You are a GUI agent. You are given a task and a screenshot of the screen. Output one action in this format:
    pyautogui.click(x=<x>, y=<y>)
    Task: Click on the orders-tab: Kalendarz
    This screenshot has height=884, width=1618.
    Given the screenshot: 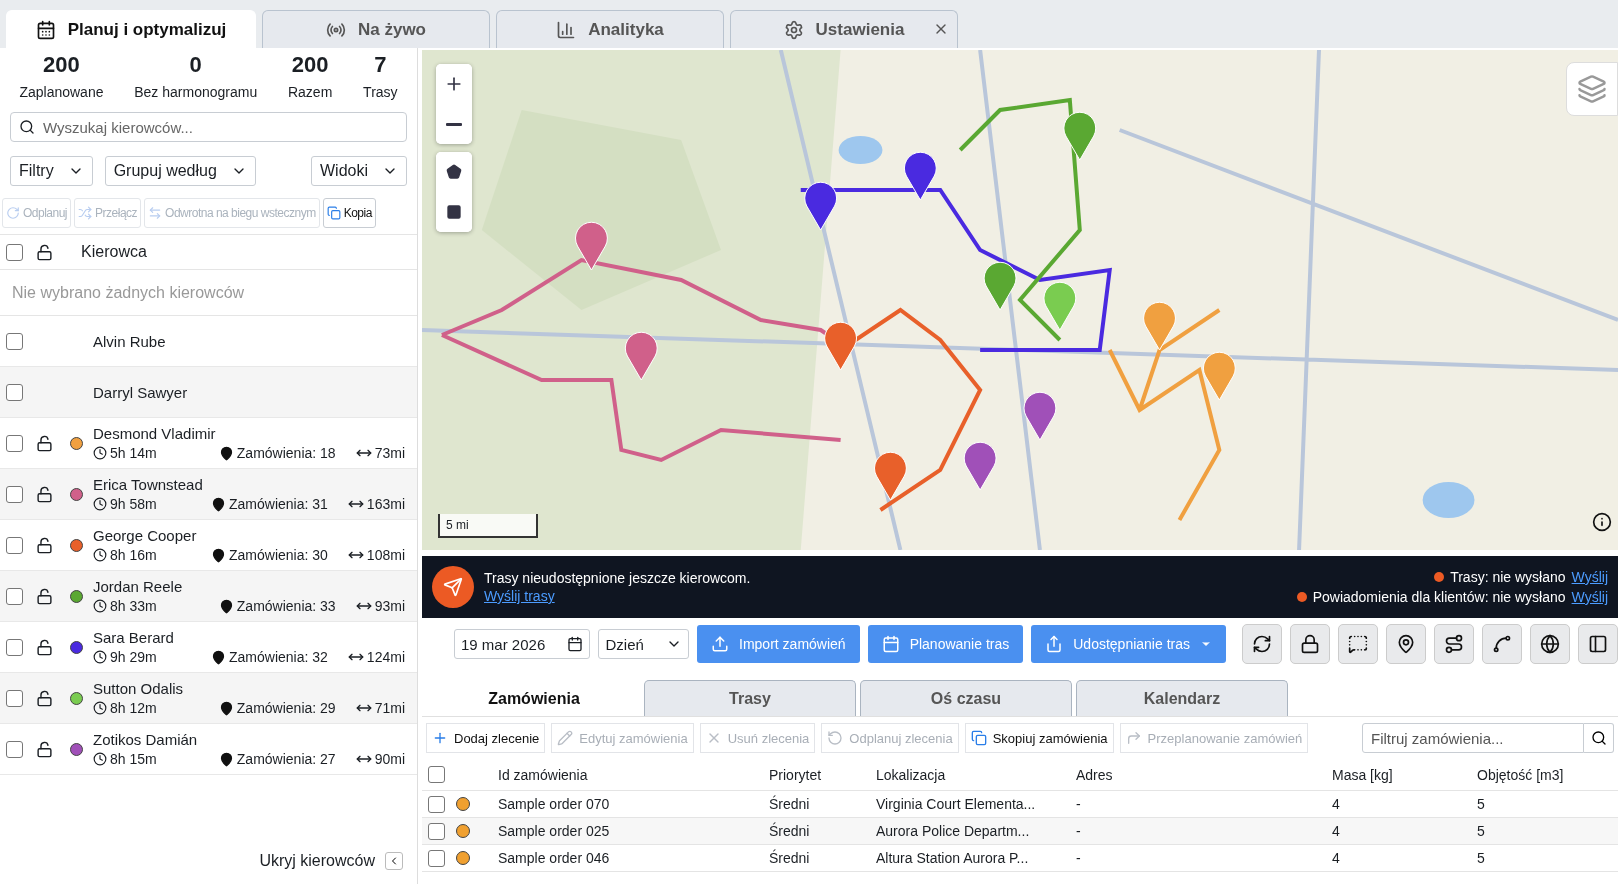 What is the action you would take?
    pyautogui.click(x=1182, y=698)
    